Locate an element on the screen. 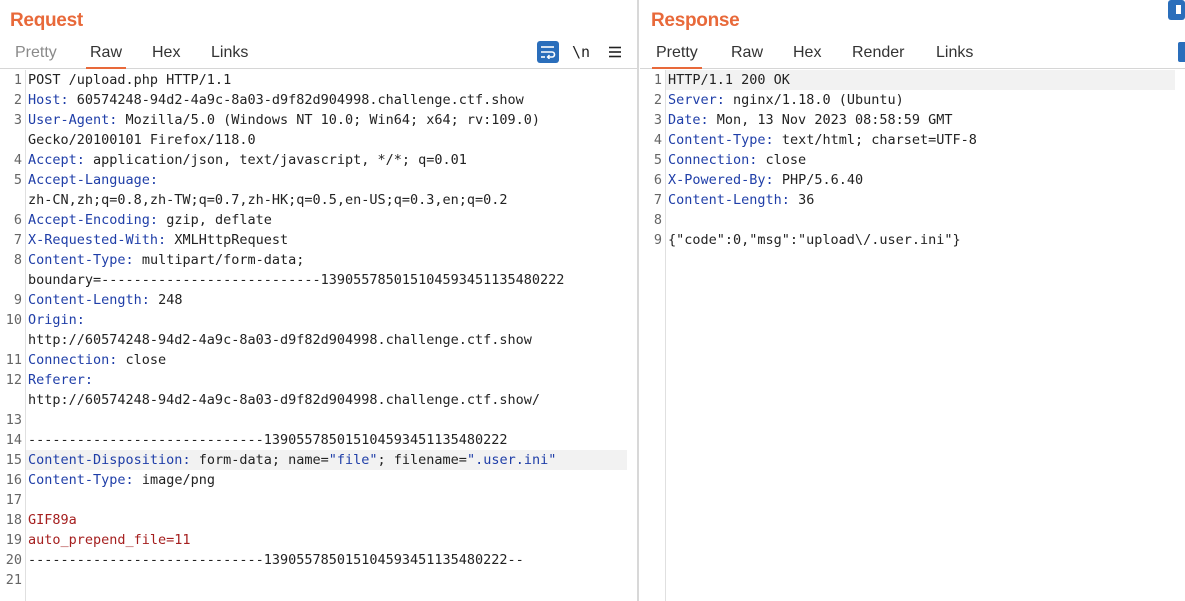  request-tab-hex: Hex is located at coordinates (166, 53).